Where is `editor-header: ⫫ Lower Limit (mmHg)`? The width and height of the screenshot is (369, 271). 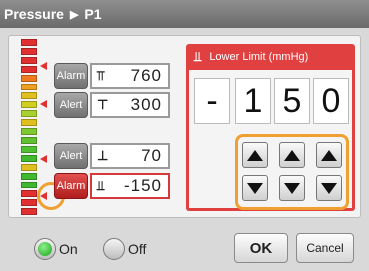
editor-header: ⫫ Lower Limit (mmHg) is located at coordinates (270, 57).